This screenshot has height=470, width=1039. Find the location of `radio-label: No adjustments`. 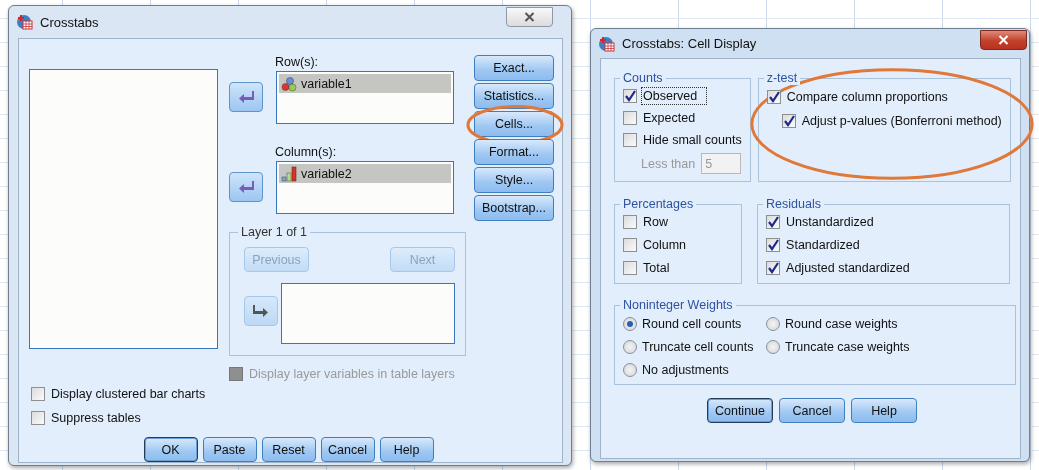

radio-label: No adjustments is located at coordinates (685, 370).